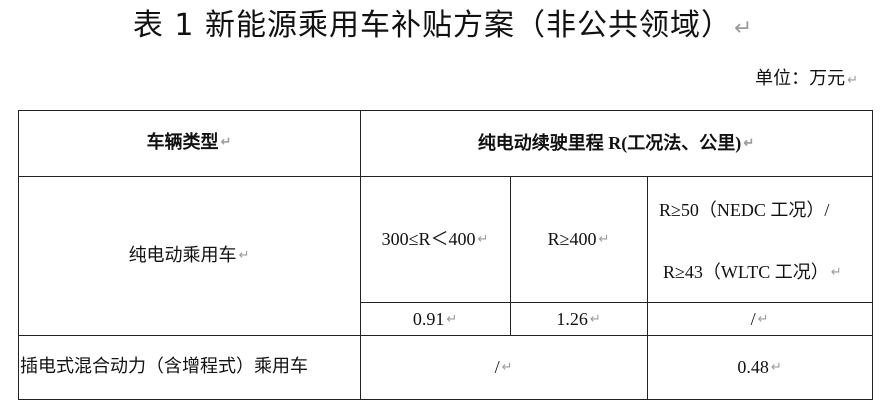 The width and height of the screenshot is (886, 403). What do you see at coordinates (435, 239) in the screenshot?
I see `range-col-1: 300≤R＜400 ↵` at bounding box center [435, 239].